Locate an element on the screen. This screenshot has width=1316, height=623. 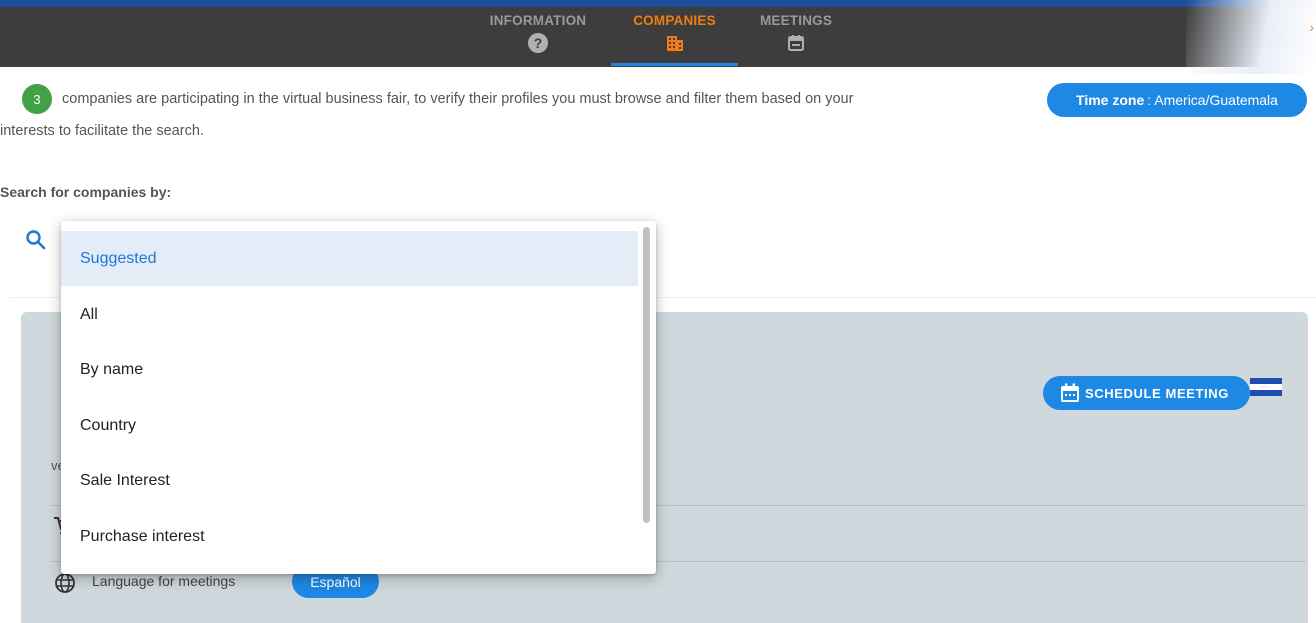
company-count-badge: 3 is located at coordinates (37, 99).